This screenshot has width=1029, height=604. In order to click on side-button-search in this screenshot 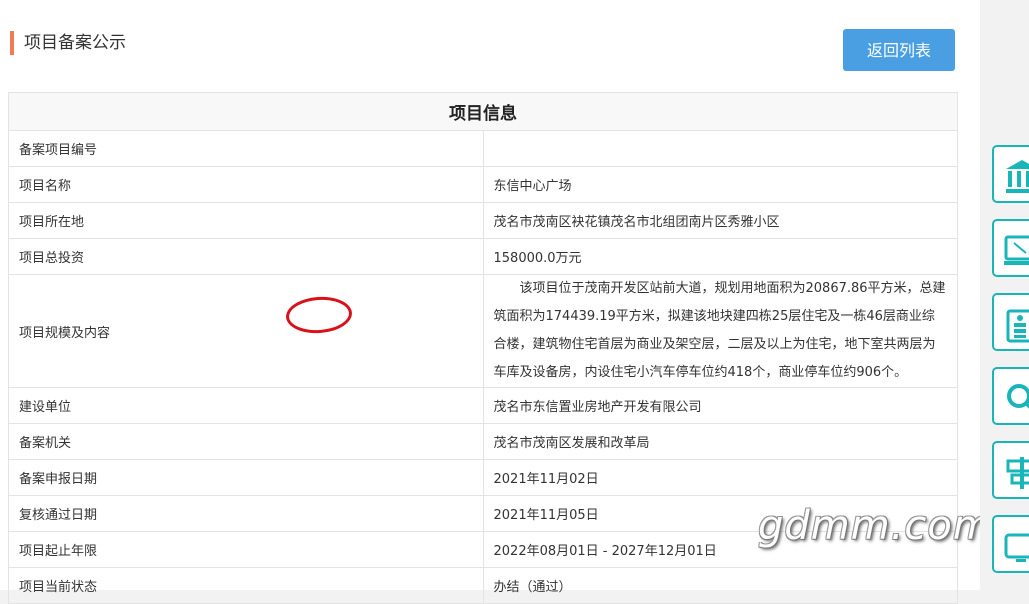, I will do `click(1010, 396)`.